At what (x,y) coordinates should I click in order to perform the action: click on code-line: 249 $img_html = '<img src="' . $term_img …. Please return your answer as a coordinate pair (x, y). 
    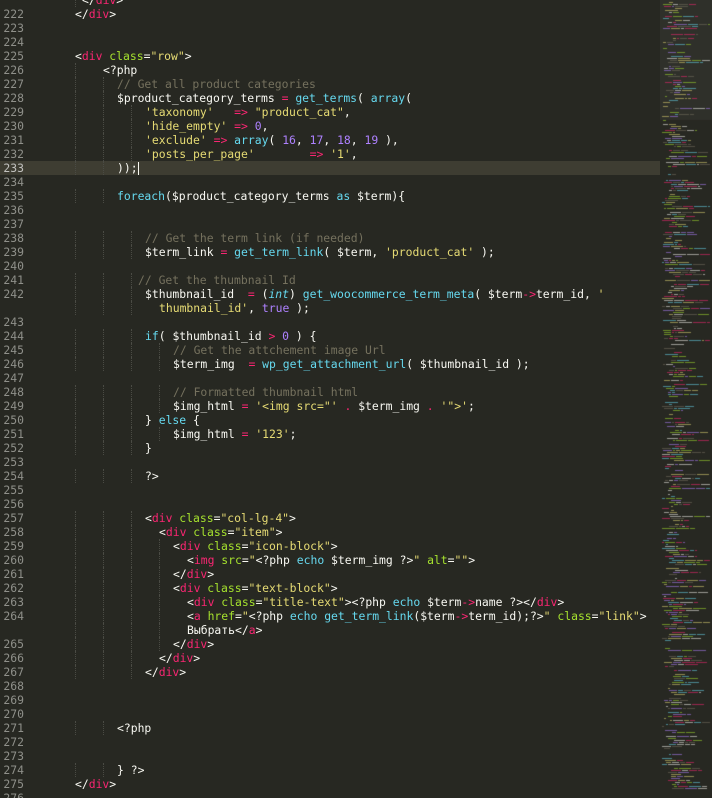
    Looking at the image, I should click on (330, 406).